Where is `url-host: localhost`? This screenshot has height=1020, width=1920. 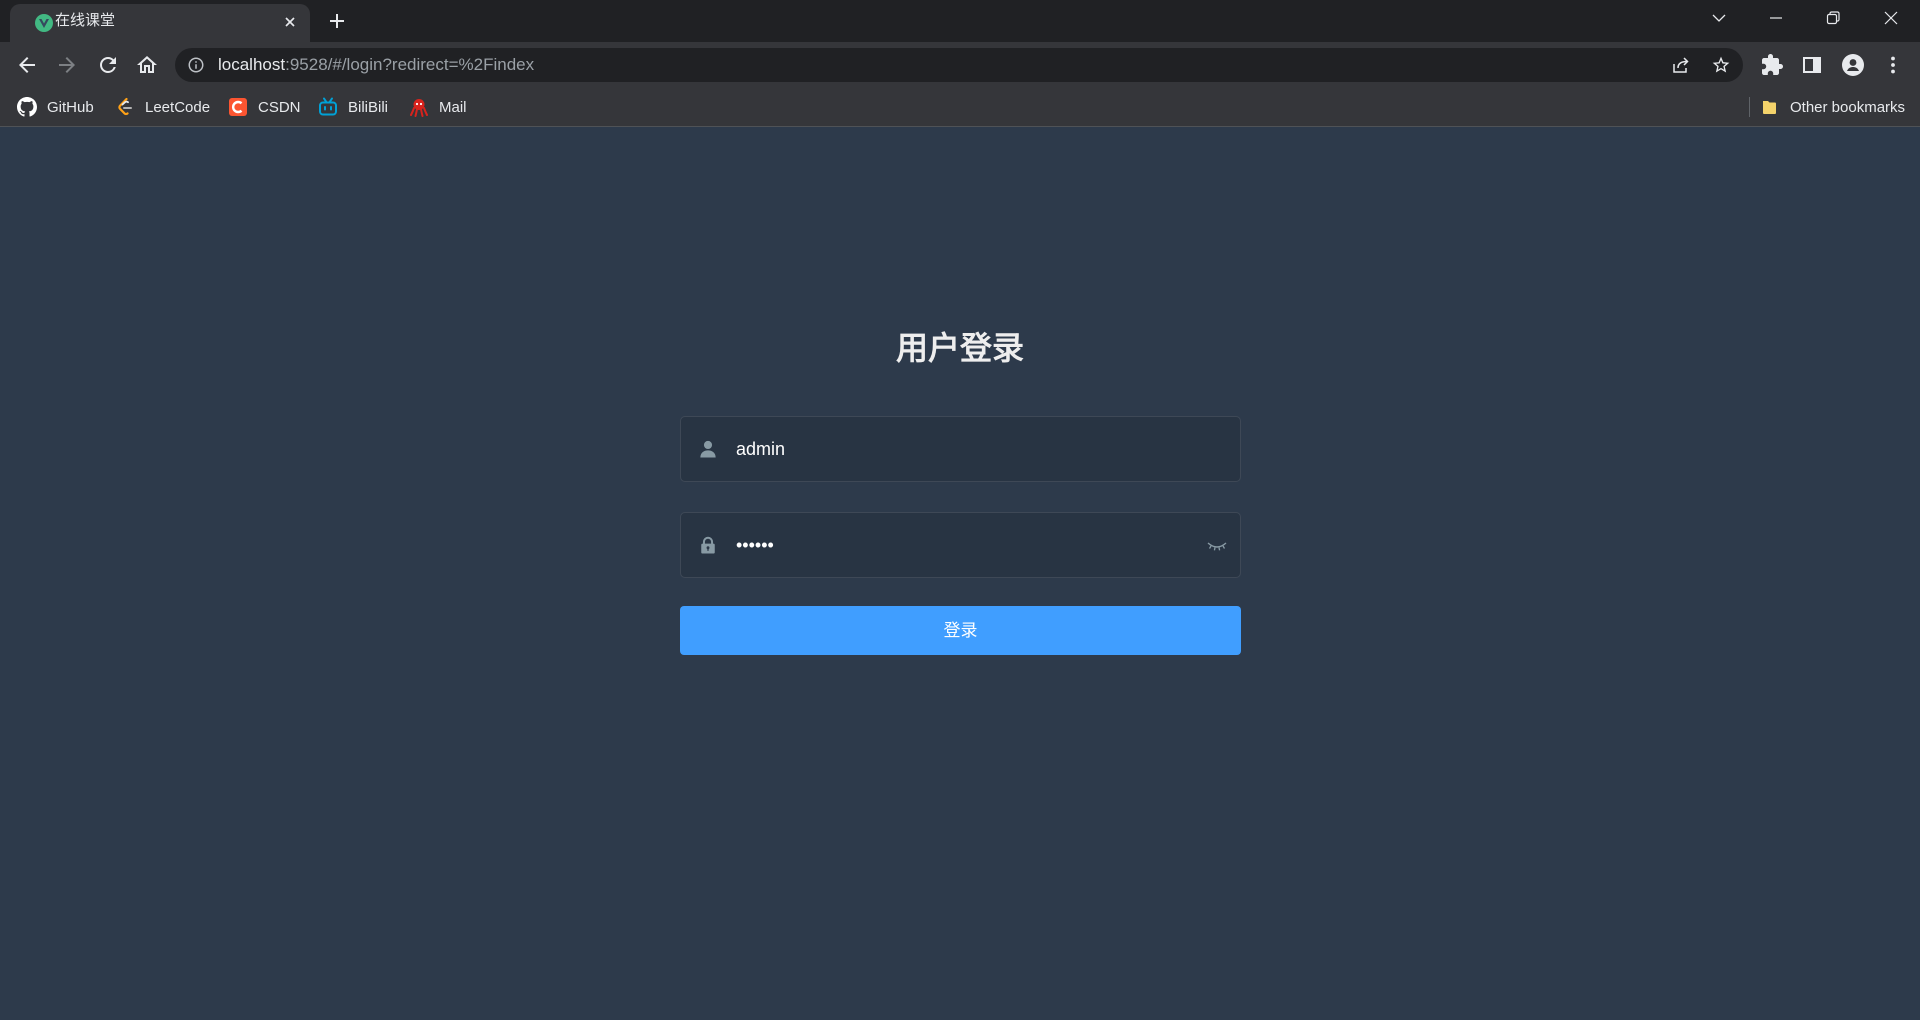
url-host: localhost is located at coordinates (252, 64).